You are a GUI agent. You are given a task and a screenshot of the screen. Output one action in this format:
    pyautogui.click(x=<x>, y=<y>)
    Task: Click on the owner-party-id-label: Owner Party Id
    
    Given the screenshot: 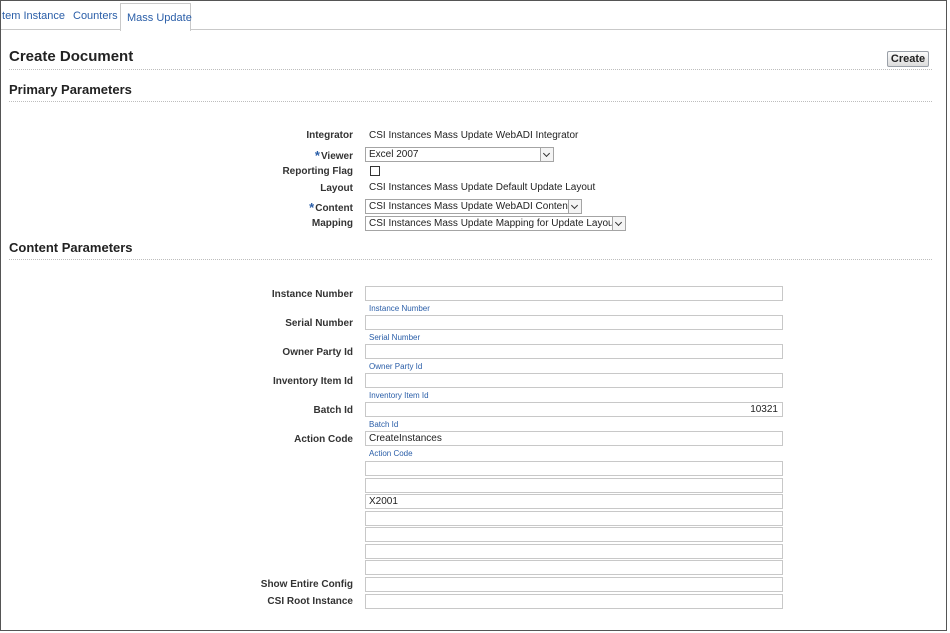 What is the action you would take?
    pyautogui.click(x=317, y=352)
    